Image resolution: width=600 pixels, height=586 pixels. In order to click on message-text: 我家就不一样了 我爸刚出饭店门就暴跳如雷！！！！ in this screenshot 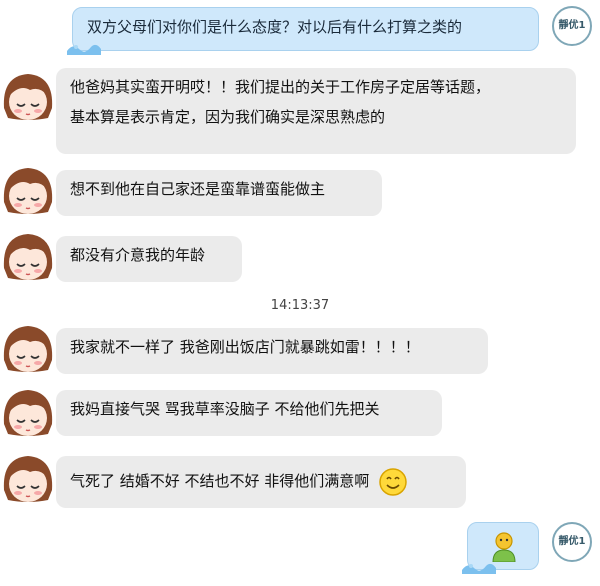, I will do `click(245, 347)`.